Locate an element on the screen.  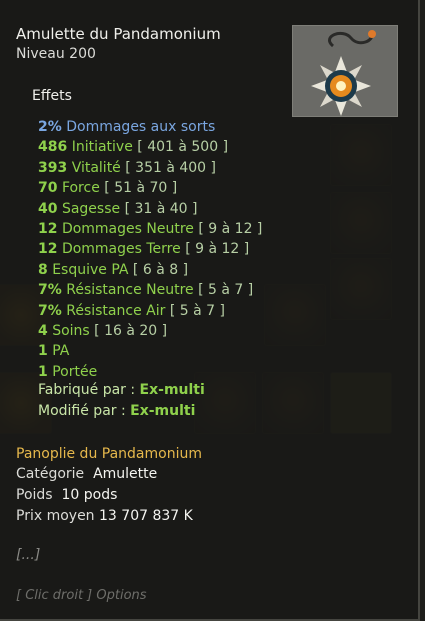
effect-row: 40 Sagesse [ 31 à 40 ] is located at coordinates (150, 209).